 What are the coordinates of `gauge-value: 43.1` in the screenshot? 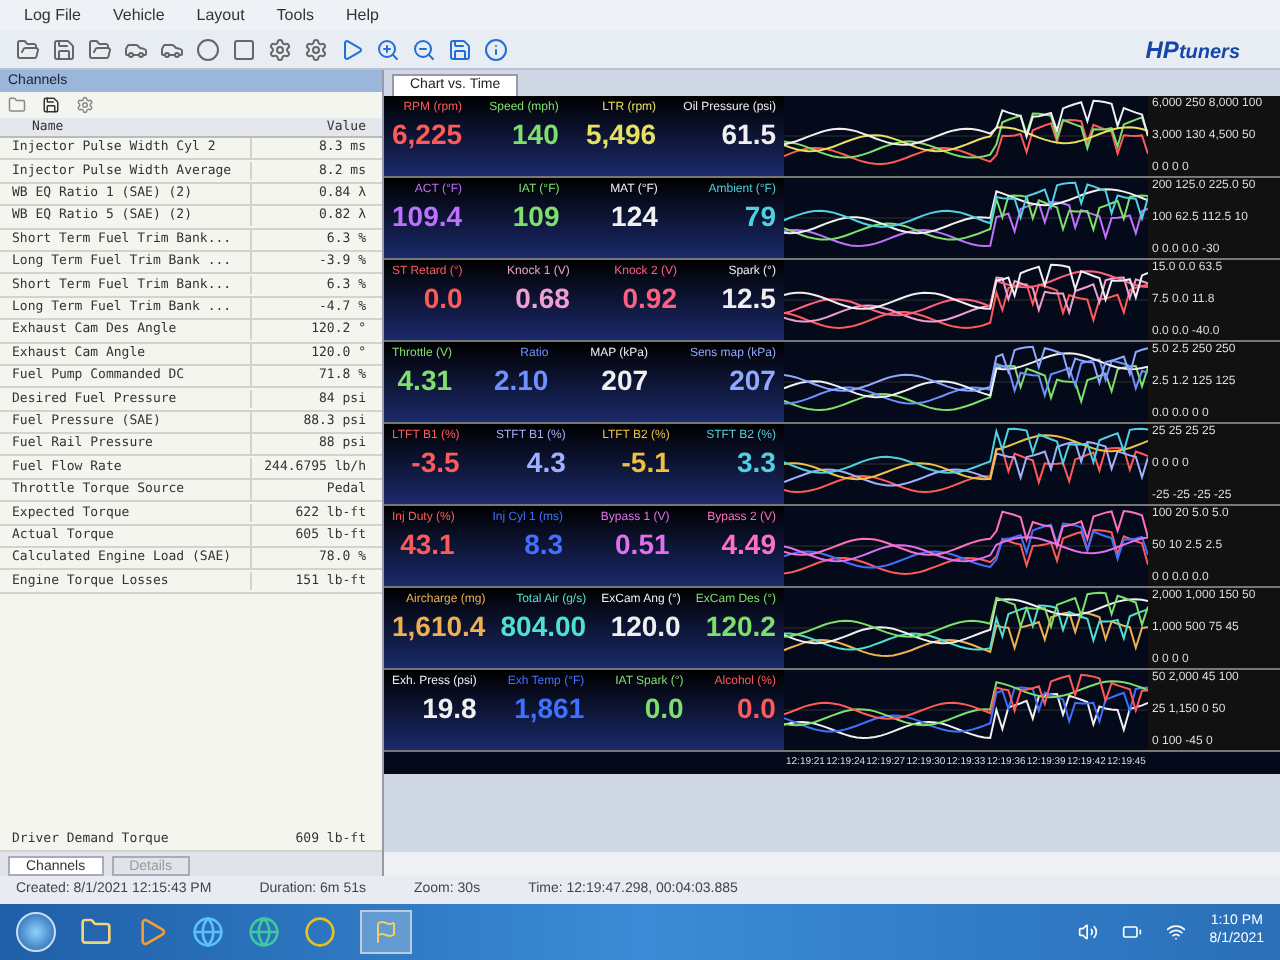 It's located at (427, 544).